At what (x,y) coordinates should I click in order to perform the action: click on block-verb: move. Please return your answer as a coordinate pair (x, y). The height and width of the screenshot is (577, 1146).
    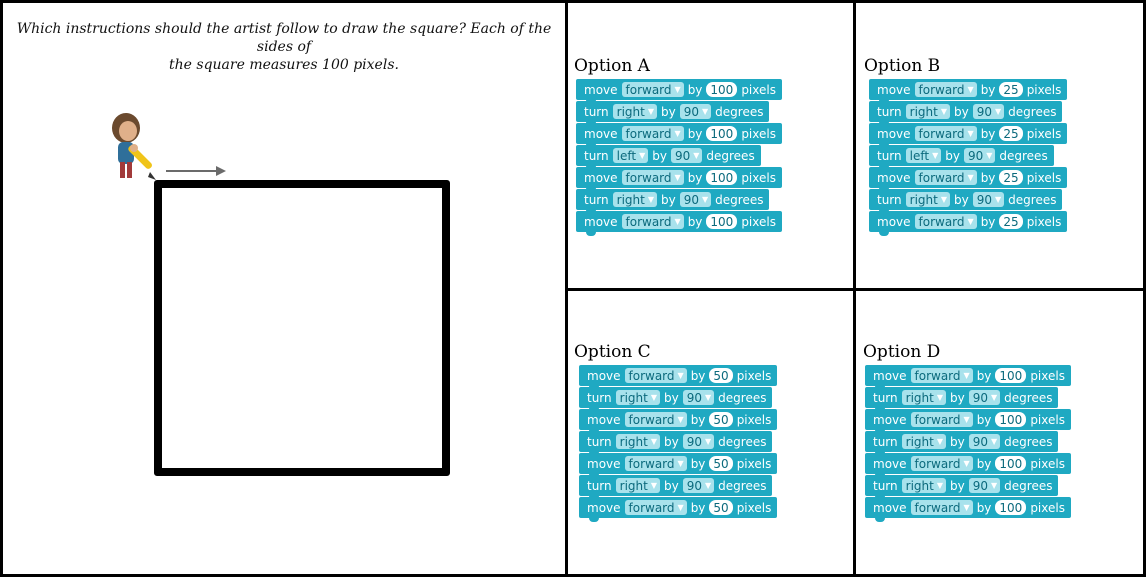
    Looking at the image, I should click on (601, 221).